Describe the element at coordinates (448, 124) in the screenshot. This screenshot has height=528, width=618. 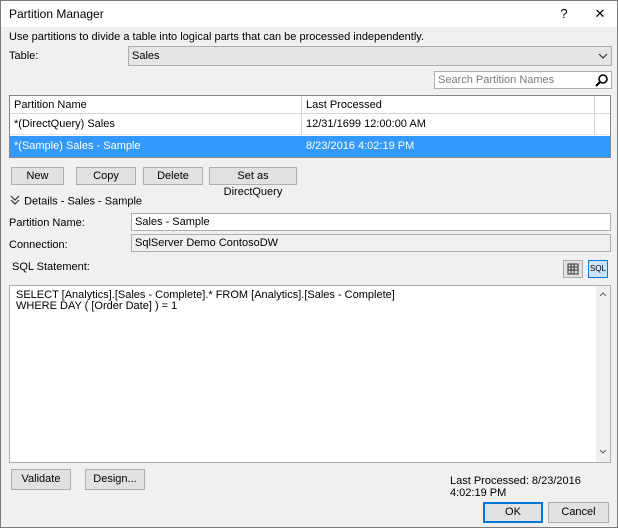
I see `last-processed-cell: 12/31/1699 12:00:00 AM` at that location.